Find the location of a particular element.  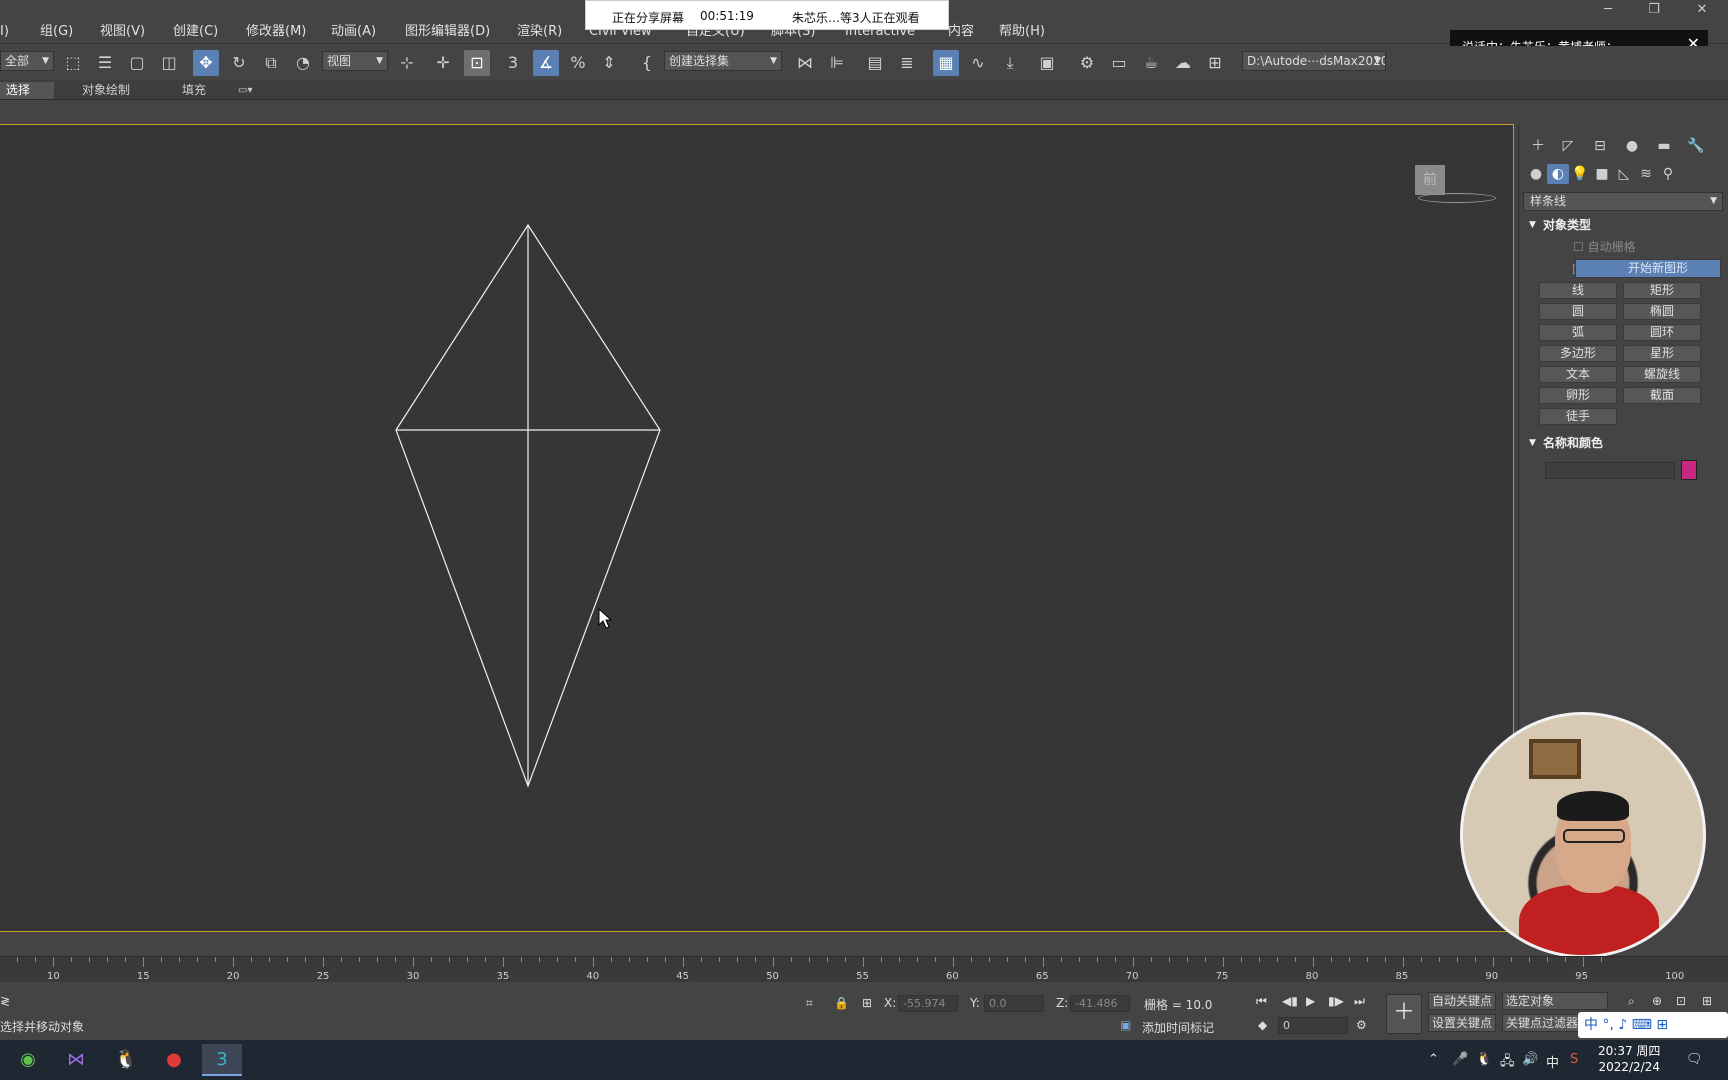

menu-item-graph-editors: 图形编辑器(D) is located at coordinates (447, 32).